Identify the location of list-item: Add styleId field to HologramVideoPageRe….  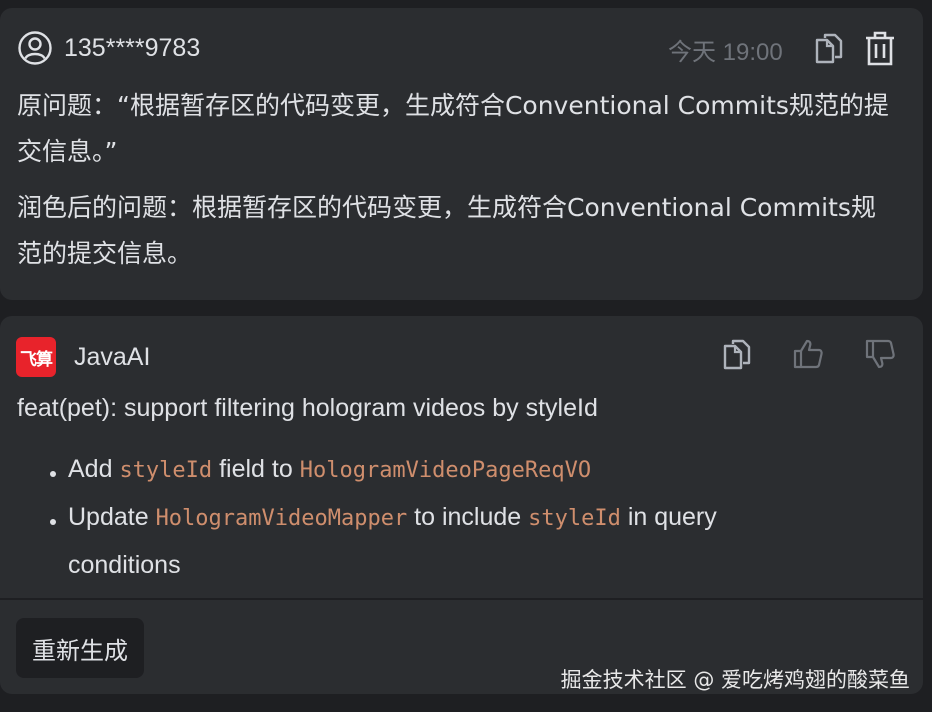
(426, 470).